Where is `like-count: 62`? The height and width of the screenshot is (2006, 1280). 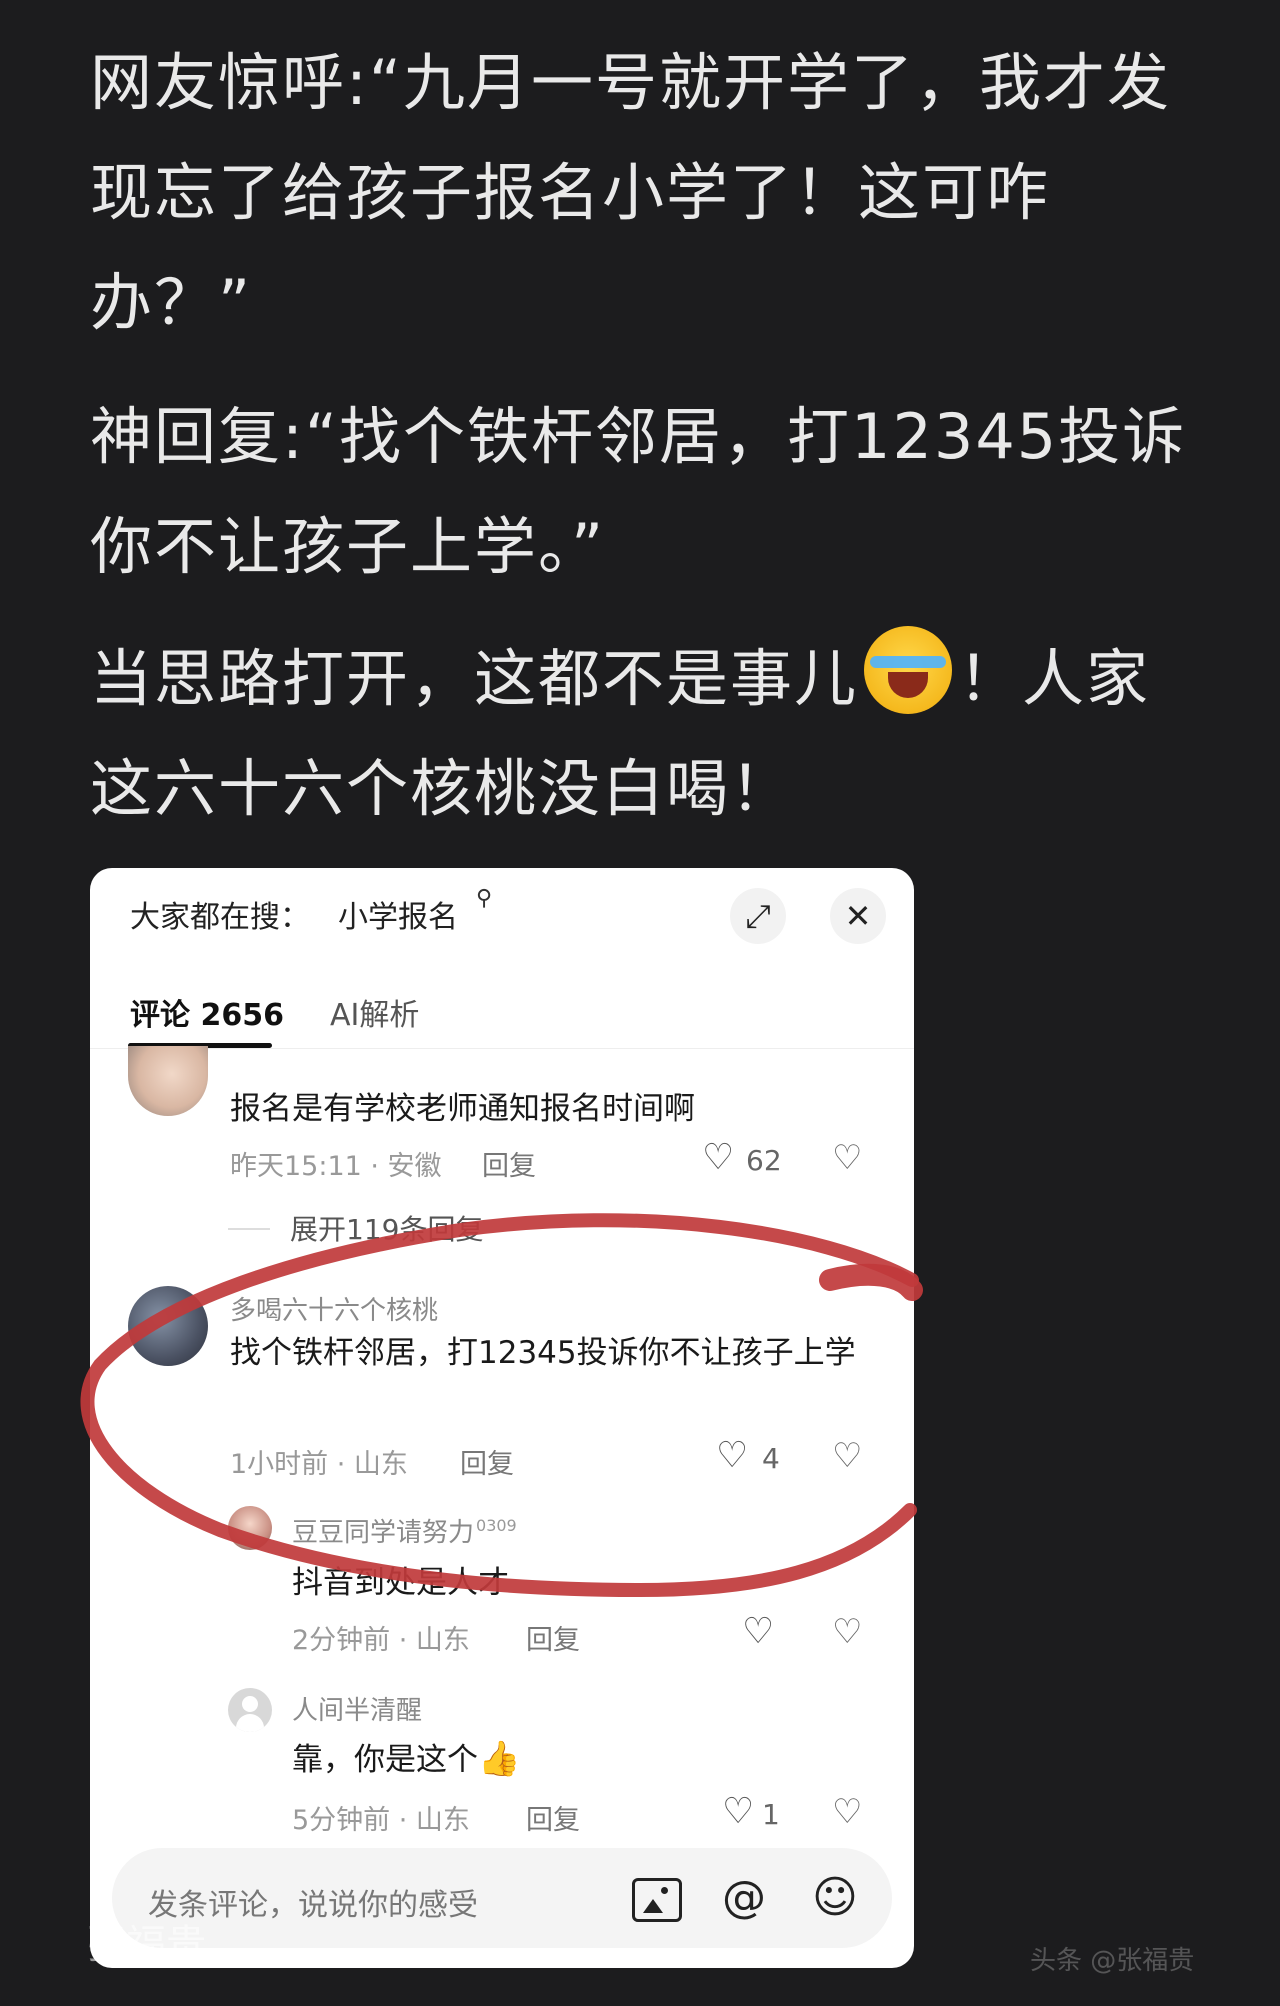 like-count: 62 is located at coordinates (764, 1160).